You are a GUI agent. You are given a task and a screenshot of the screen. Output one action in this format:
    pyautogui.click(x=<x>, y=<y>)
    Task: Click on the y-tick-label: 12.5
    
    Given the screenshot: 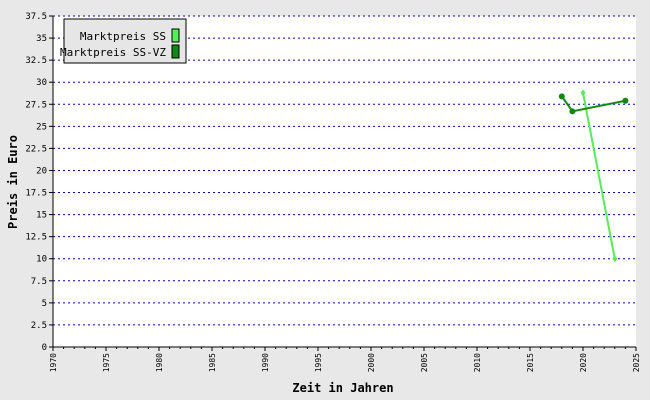 What is the action you would take?
    pyautogui.click(x=36, y=238)
    